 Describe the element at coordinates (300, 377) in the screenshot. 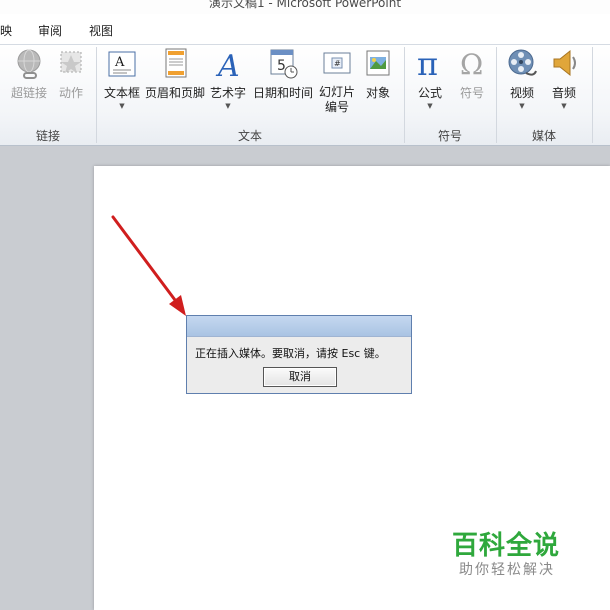

I see `cancel-button: 取消` at that location.